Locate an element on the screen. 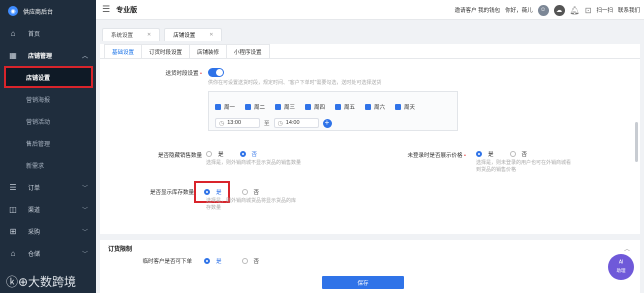 The image size is (644, 293). weekday-label: 周五 is located at coordinates (350, 108).